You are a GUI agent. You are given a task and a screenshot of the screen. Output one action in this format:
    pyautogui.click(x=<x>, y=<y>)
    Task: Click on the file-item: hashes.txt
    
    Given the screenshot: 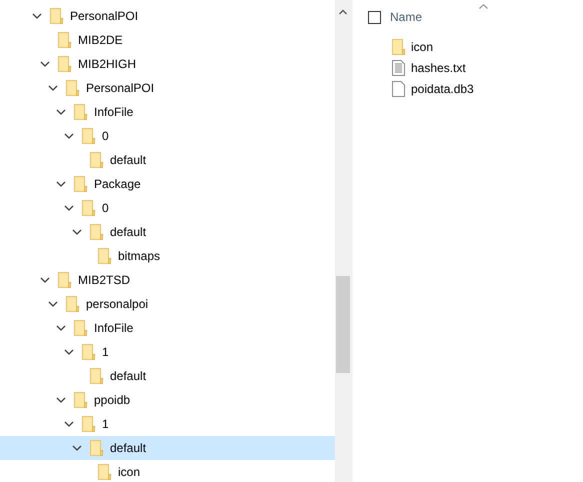 What is the action you would take?
    pyautogui.click(x=475, y=67)
    